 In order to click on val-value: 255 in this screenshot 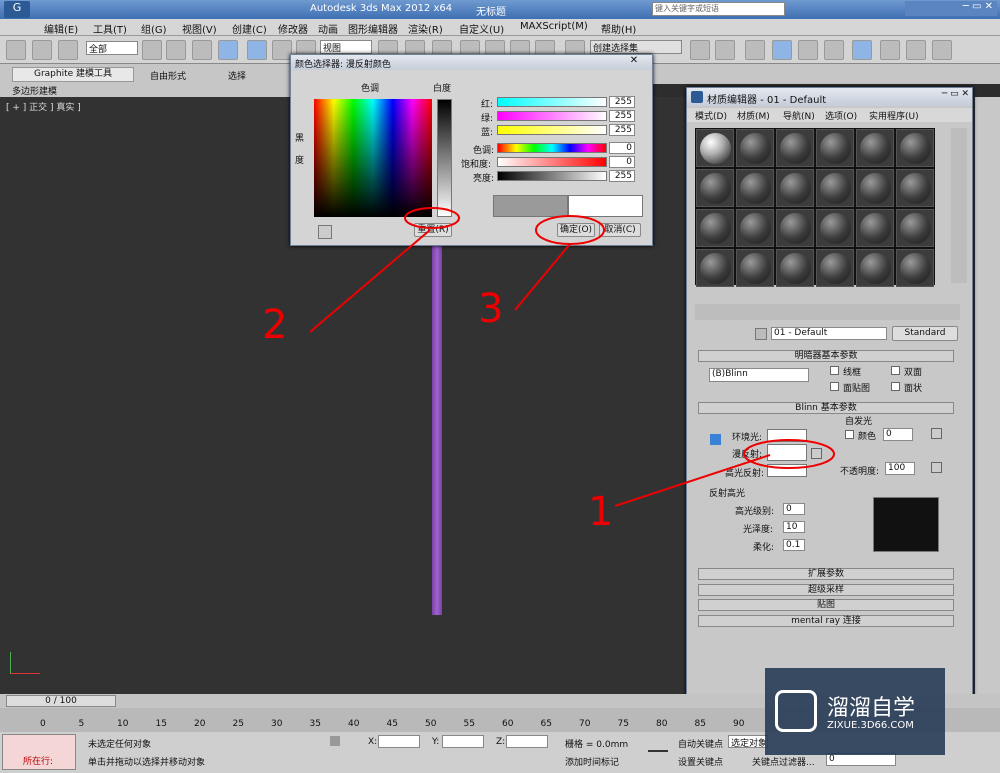, I will do `click(622, 176)`.